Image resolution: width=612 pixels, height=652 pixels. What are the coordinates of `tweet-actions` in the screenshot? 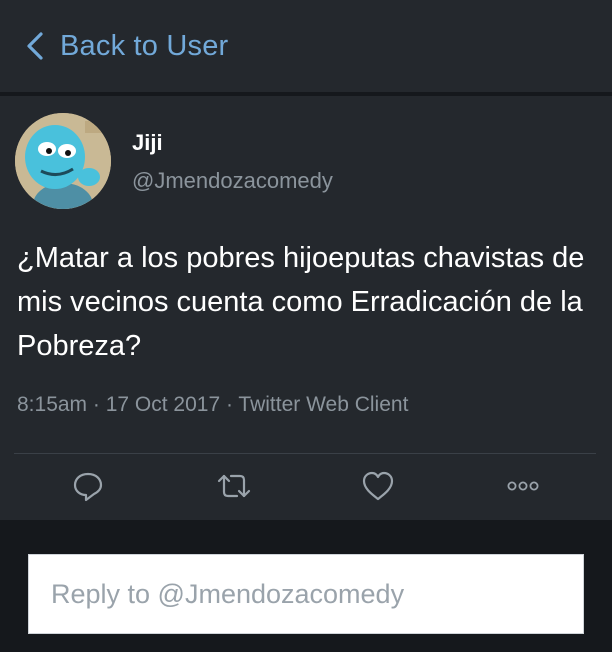 It's located at (306, 486).